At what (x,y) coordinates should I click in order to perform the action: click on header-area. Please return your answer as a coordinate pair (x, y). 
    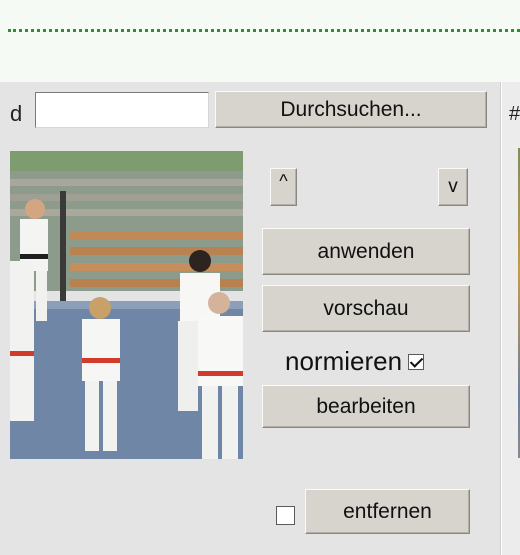
    Looking at the image, I should click on (260, 39).